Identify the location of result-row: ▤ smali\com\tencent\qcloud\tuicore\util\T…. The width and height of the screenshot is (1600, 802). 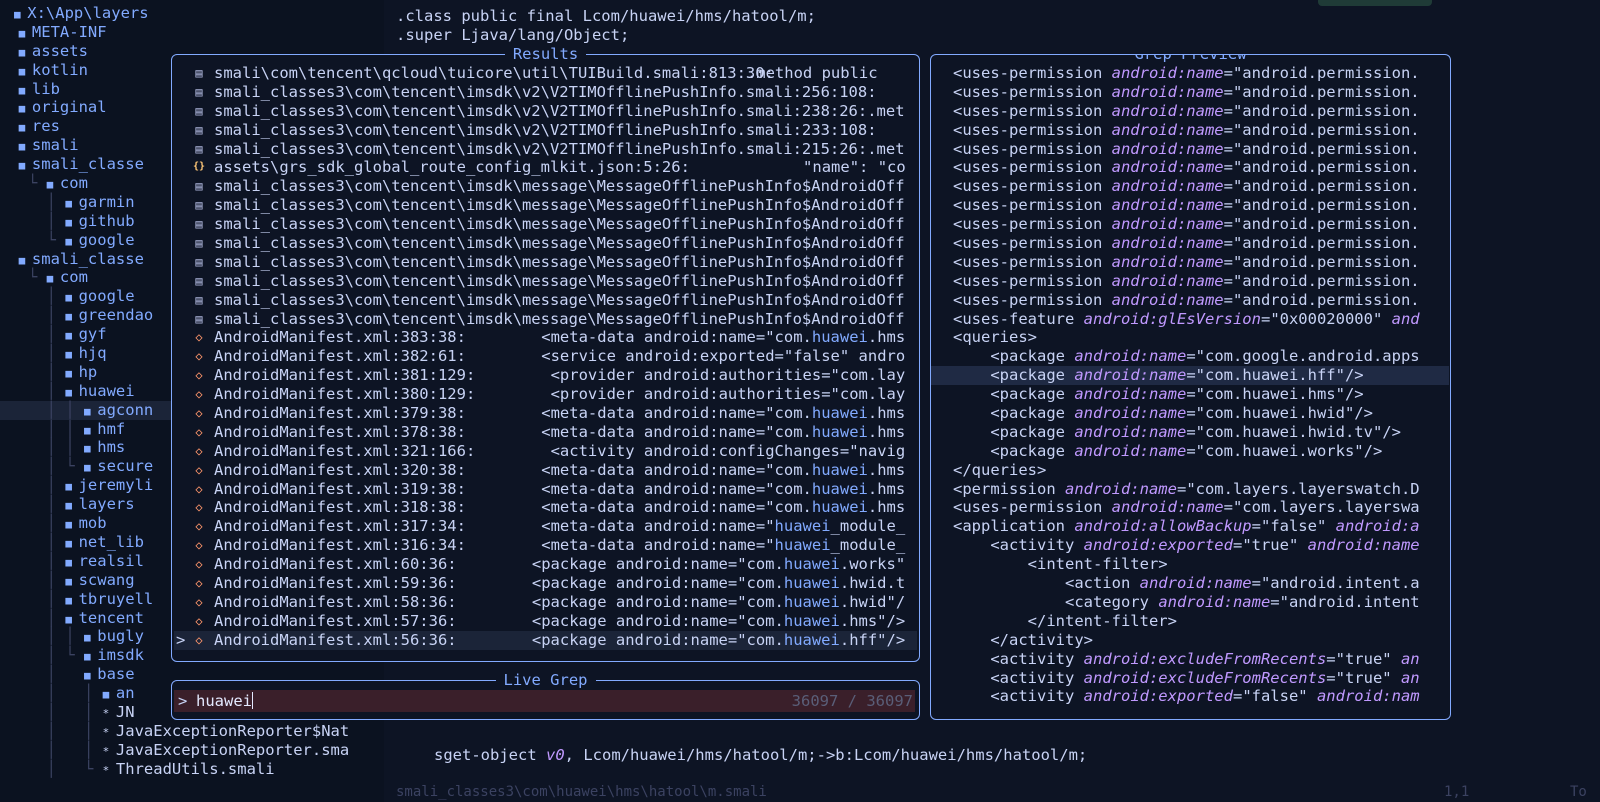
(545, 73).